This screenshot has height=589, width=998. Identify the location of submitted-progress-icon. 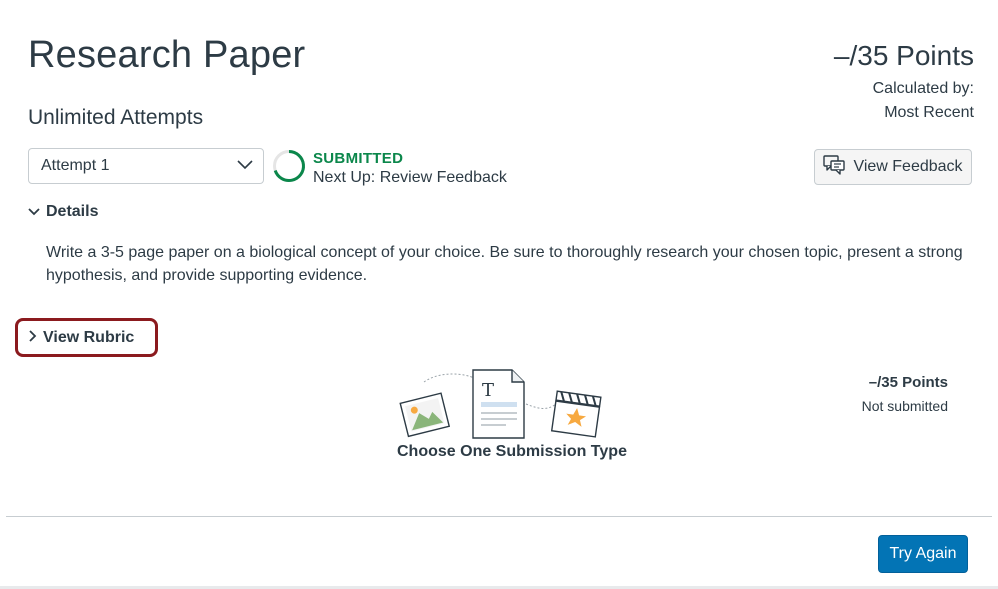
(289, 166).